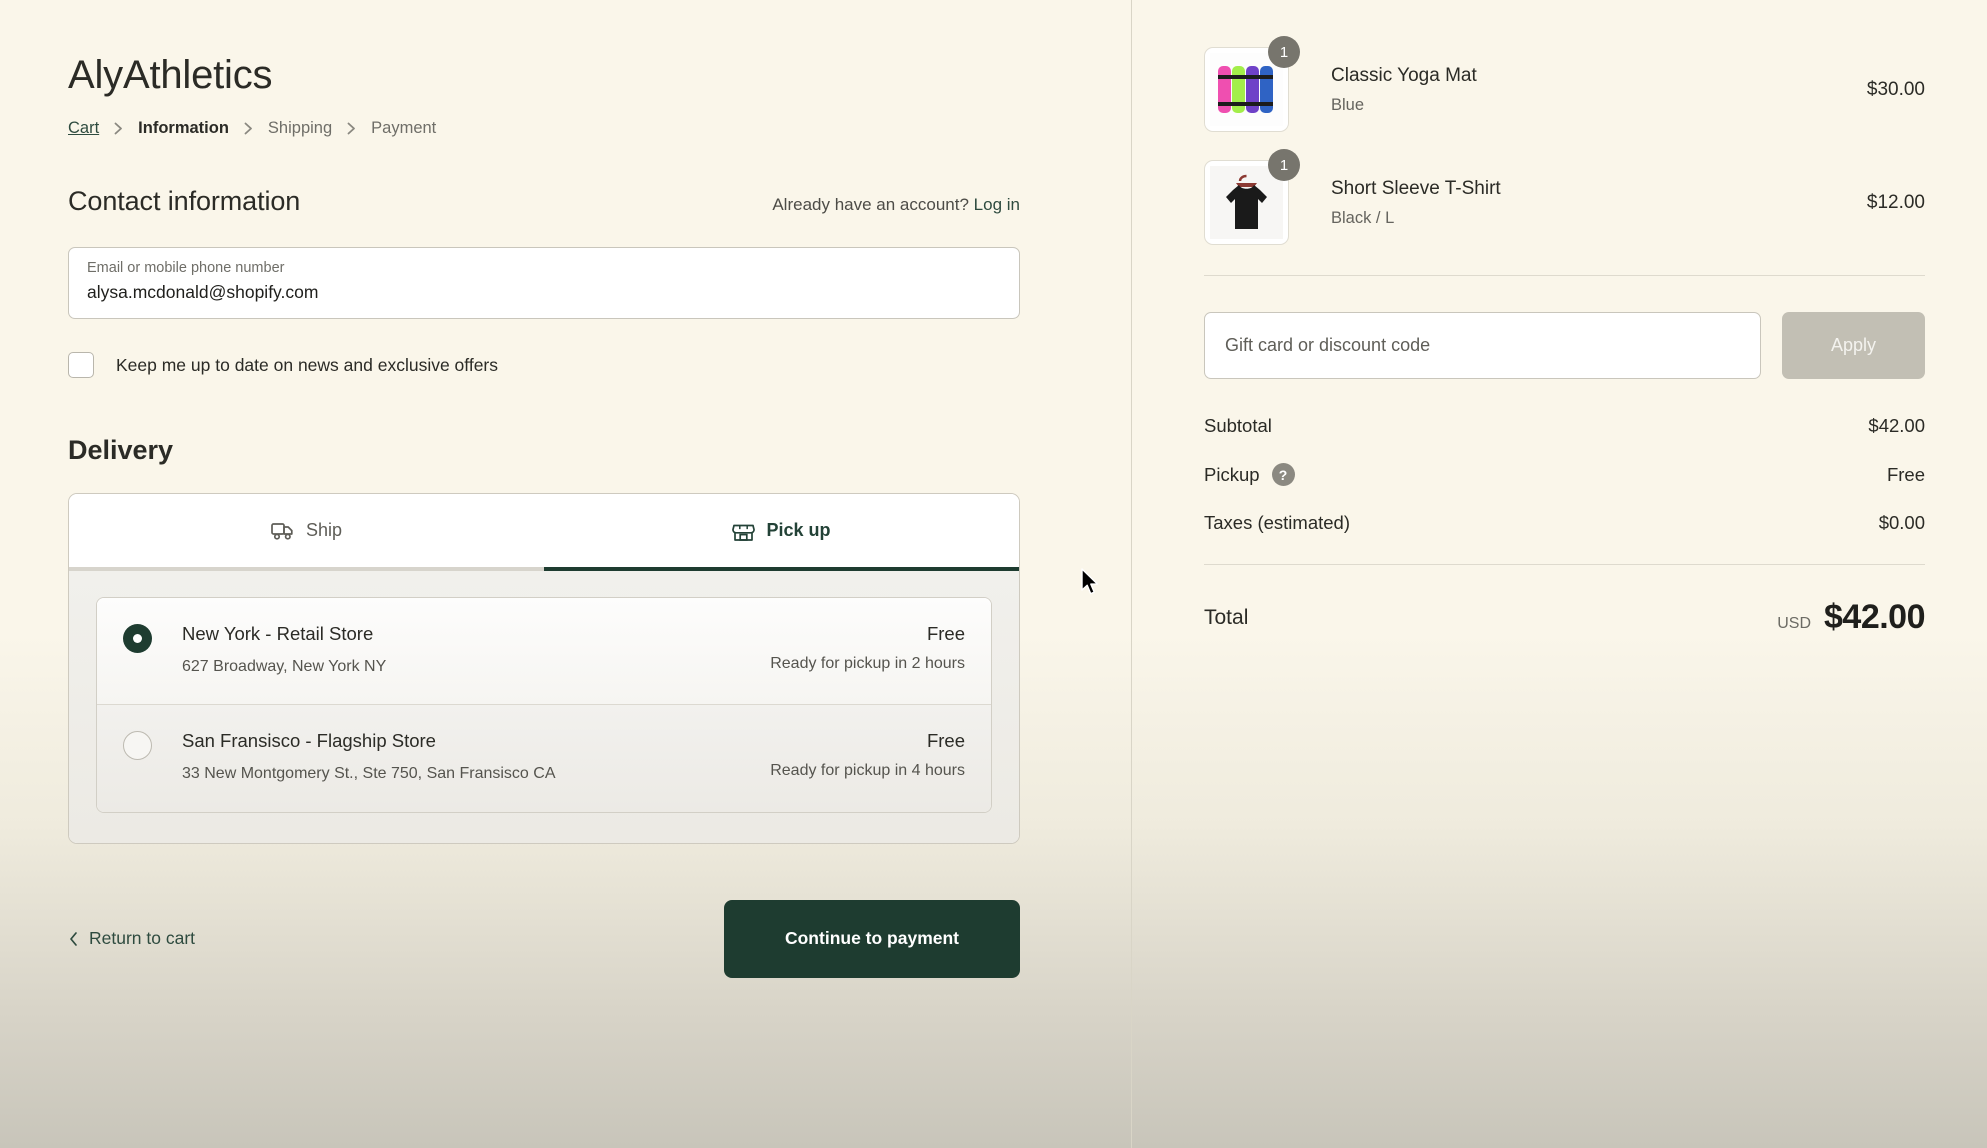 This screenshot has height=1148, width=1987. Describe the element at coordinates (278, 633) in the screenshot. I see `pickup-option-name: New York - Retail Store` at that location.